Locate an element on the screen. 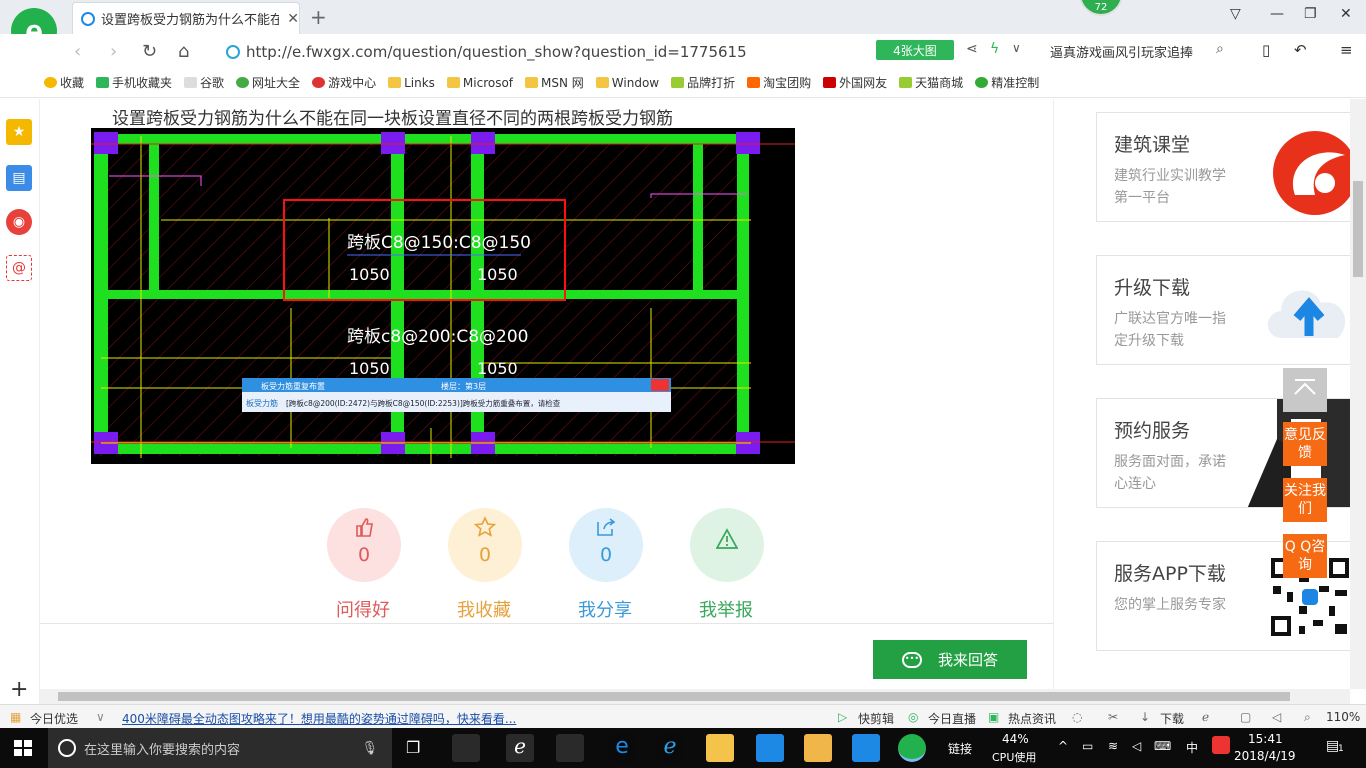 This screenshot has height=768, width=1366. battery-icon: ▭ is located at coordinates (1087, 746).